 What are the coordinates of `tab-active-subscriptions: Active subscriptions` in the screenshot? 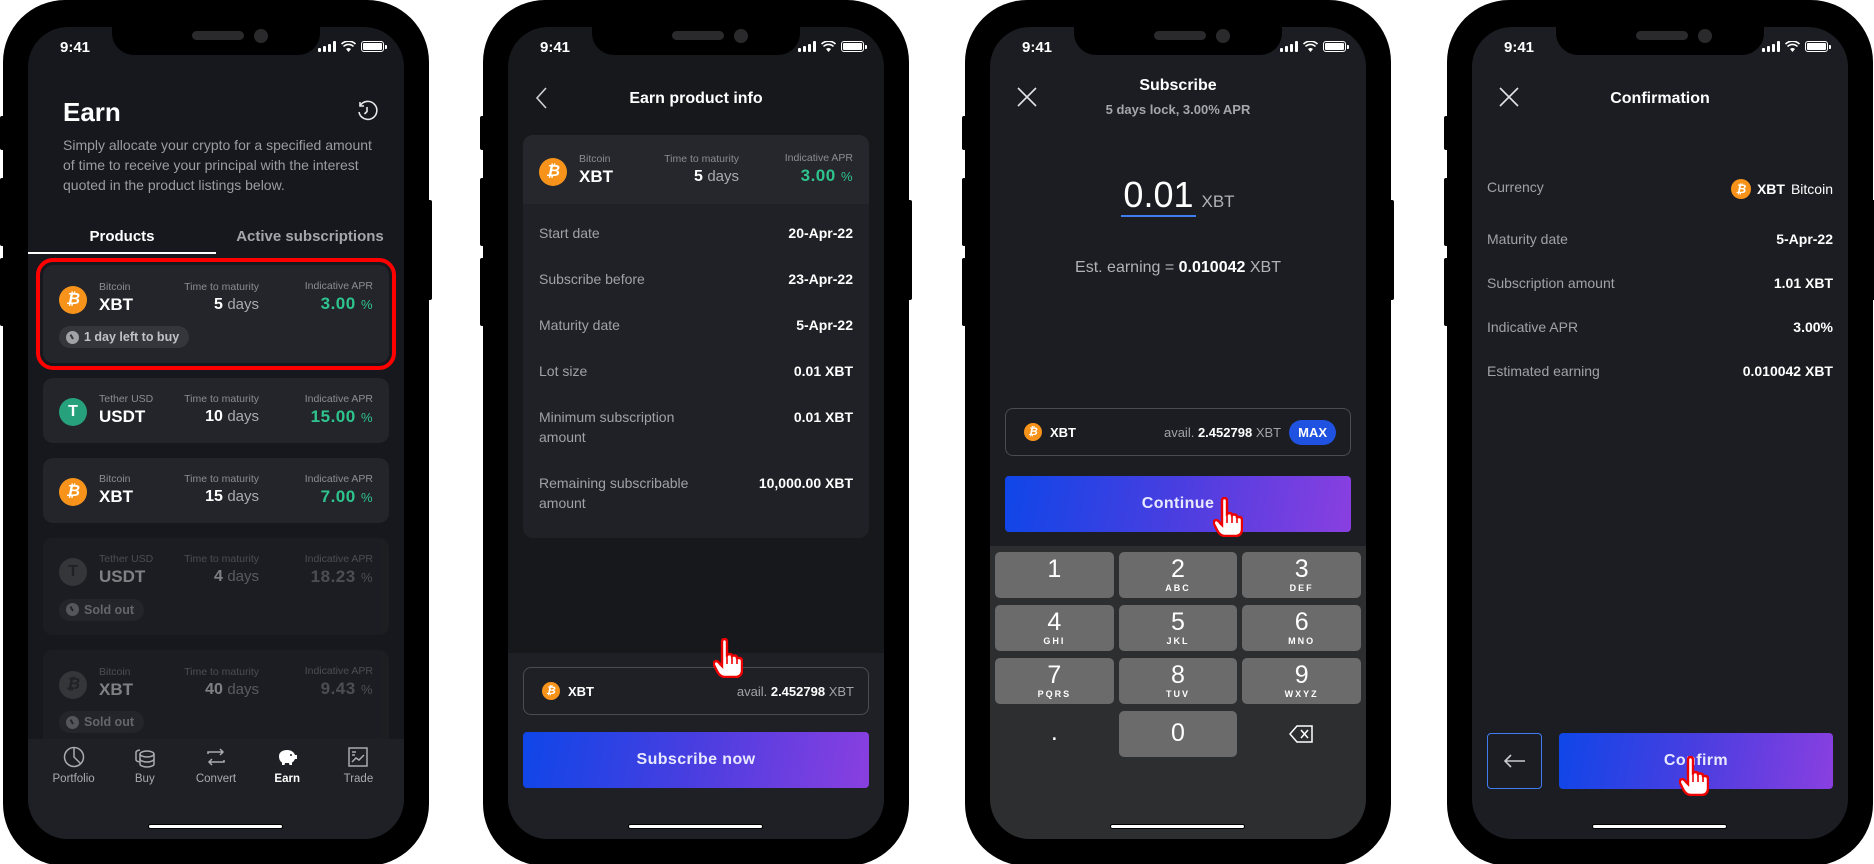 It's located at (310, 239).